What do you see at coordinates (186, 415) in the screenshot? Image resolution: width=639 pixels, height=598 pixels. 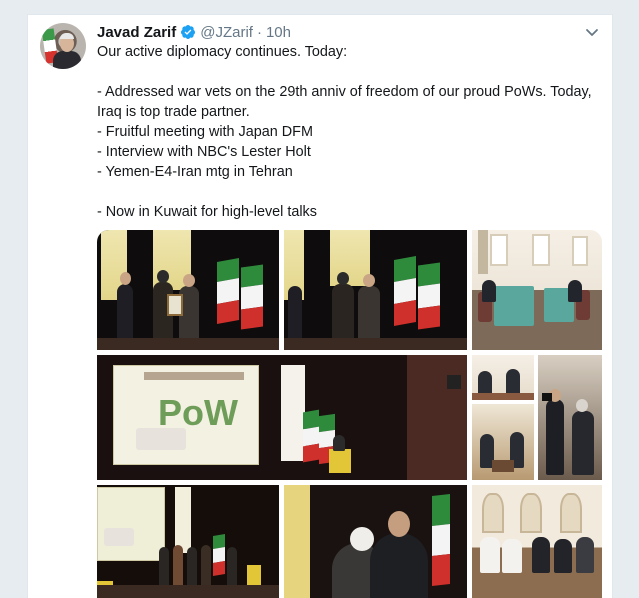 I see `projection-screen: PoW` at bounding box center [186, 415].